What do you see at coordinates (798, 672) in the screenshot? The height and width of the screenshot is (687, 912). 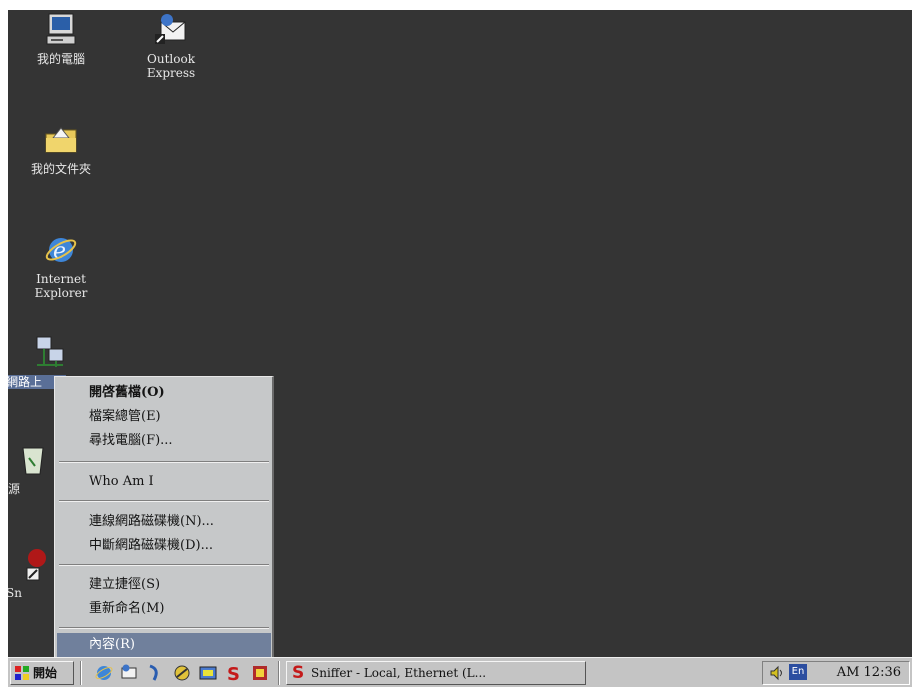 I see `input-method-indicator: En` at bounding box center [798, 672].